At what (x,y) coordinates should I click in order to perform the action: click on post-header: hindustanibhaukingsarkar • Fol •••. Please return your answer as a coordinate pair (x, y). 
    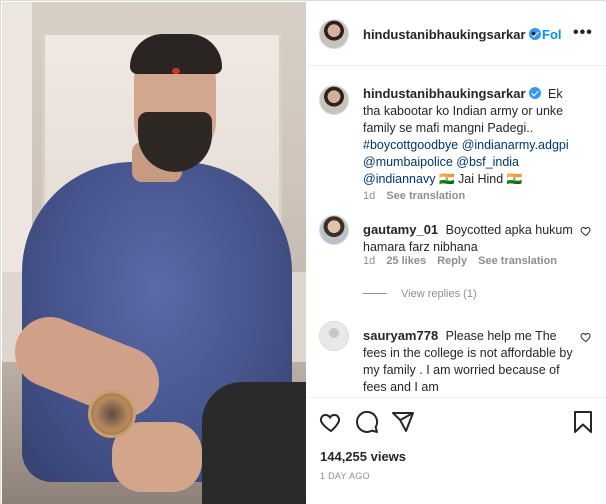
    Looking at the image, I should click on (456, 34).